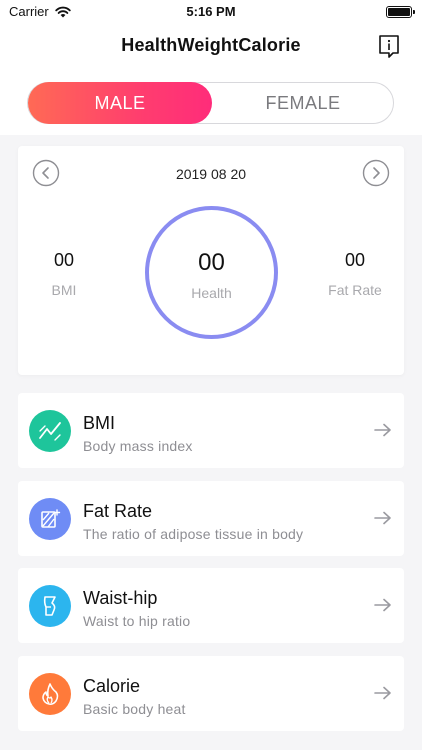 The width and height of the screenshot is (422, 750). Describe the element at coordinates (64, 274) in the screenshot. I see `bmi-stat: 00 BMI` at that location.